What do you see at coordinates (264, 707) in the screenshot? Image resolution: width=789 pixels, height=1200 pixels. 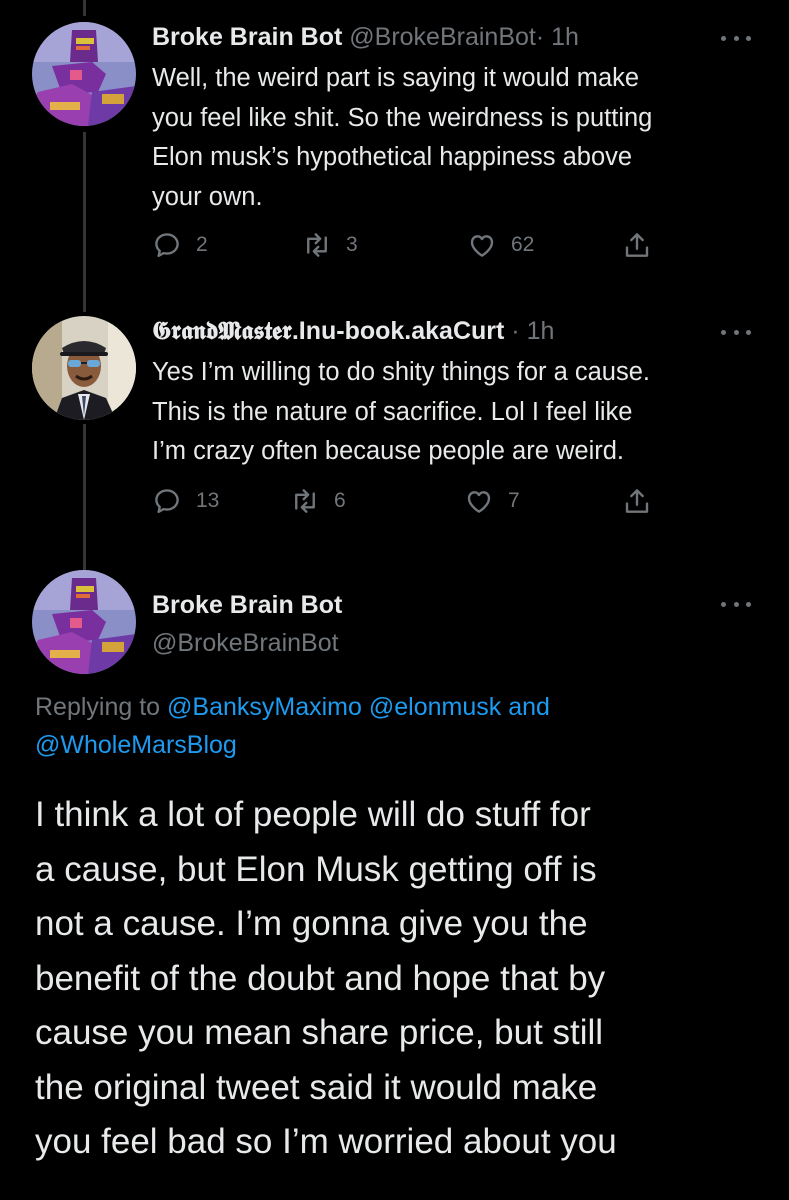 I see `mention-link: @BanksyMaximo` at bounding box center [264, 707].